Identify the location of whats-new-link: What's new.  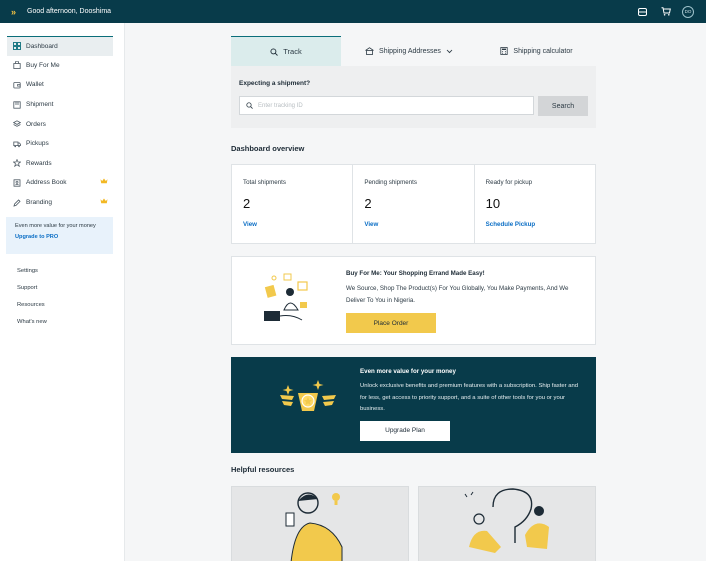
(70, 327).